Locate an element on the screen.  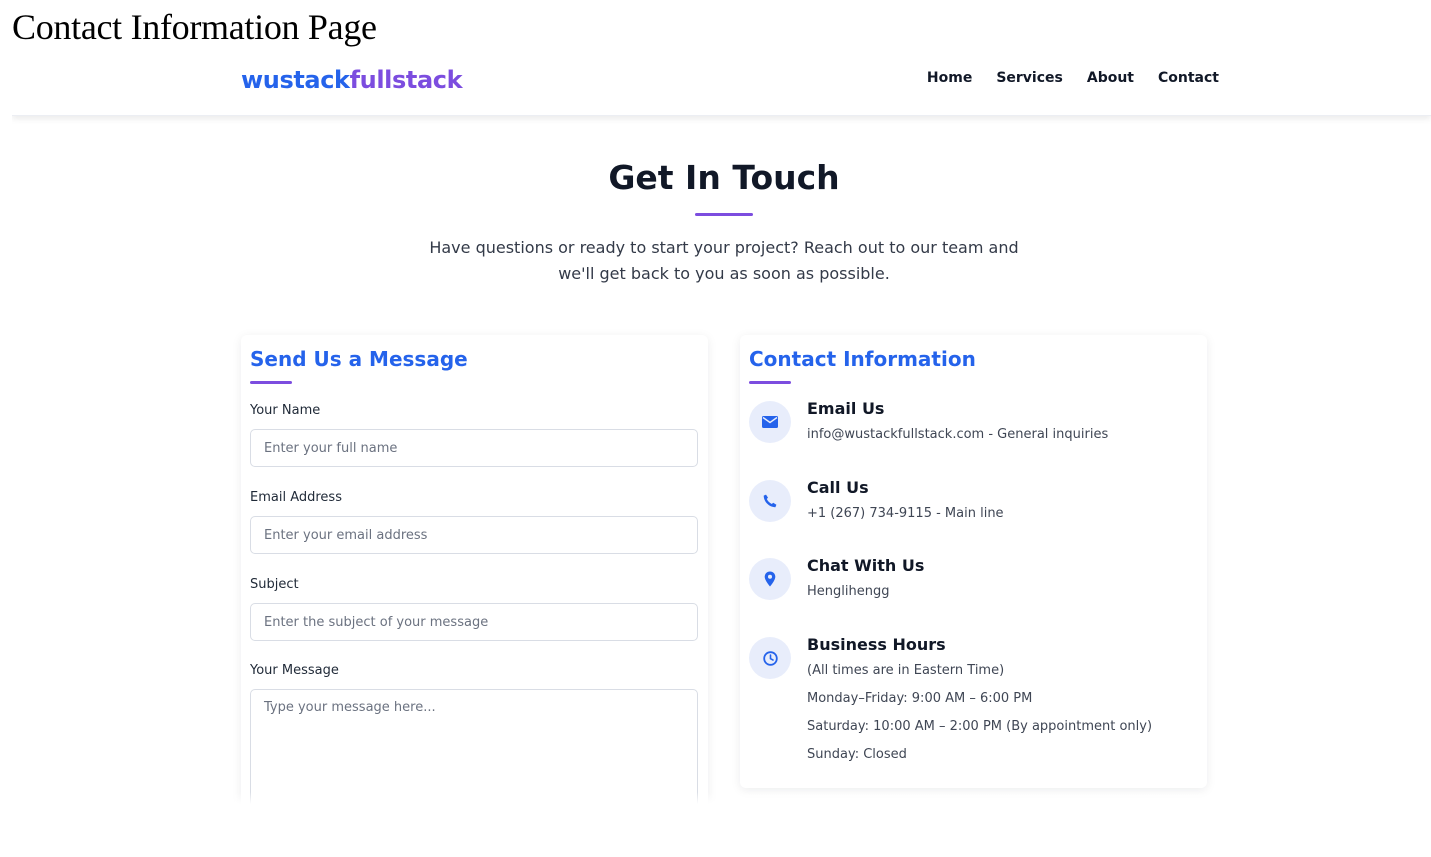
hours-line: (All times are in Eastern Time) is located at coordinates (906, 670).